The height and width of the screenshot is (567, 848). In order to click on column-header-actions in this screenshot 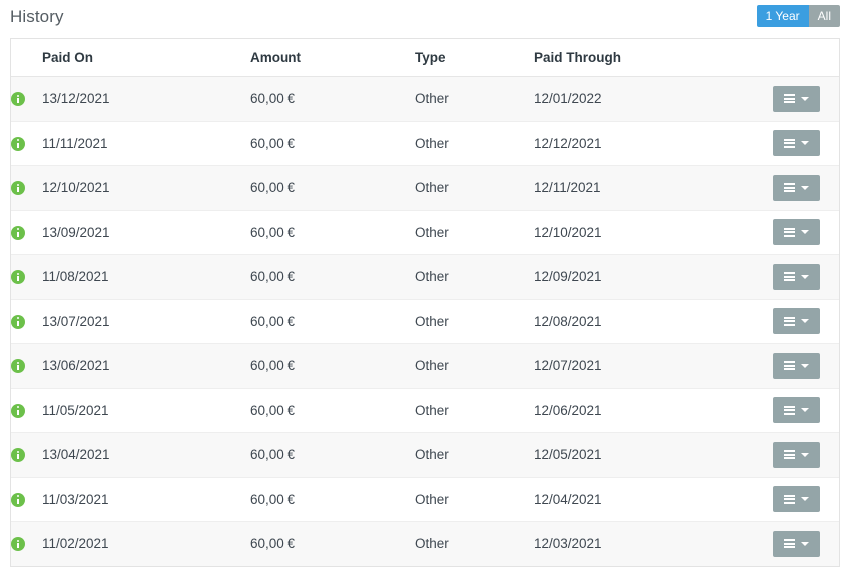, I will do `click(806, 58)`.